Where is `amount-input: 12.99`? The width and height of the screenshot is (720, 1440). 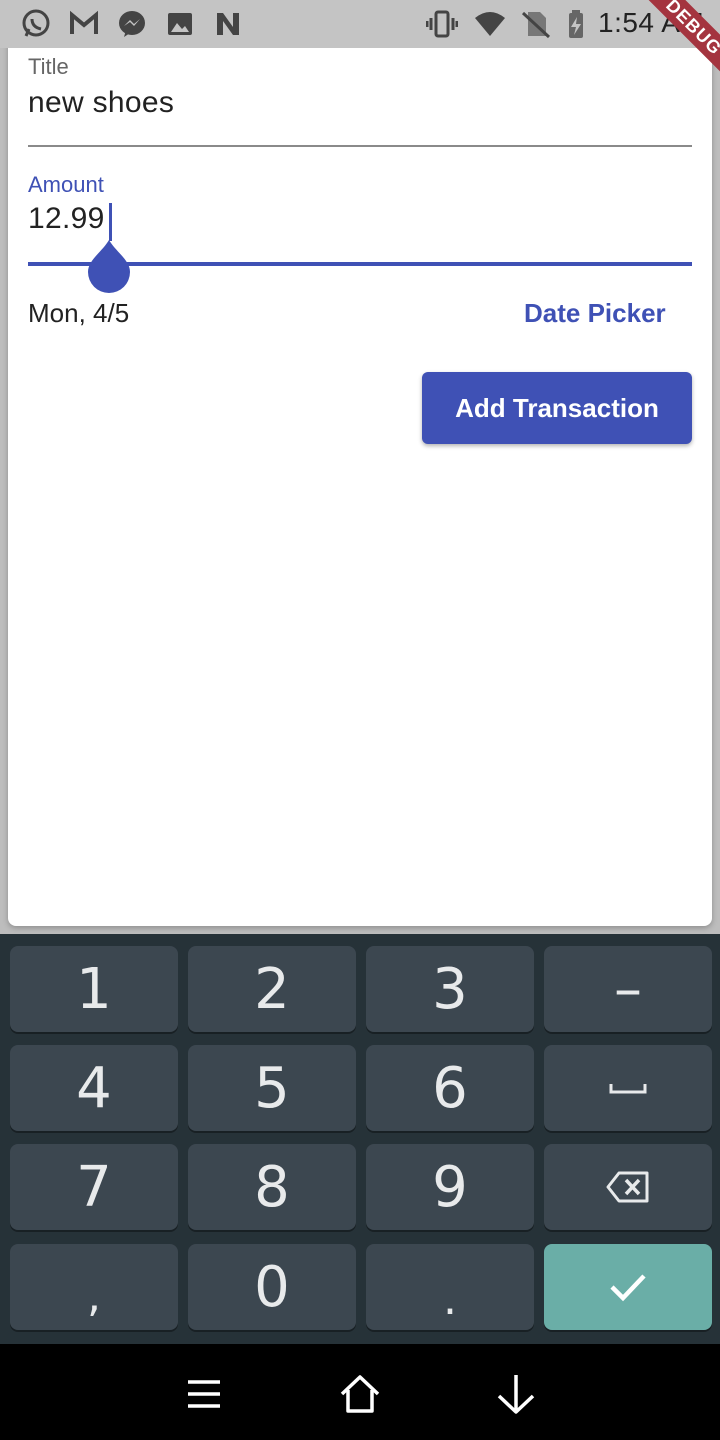 amount-input: 12.99 is located at coordinates (66, 219).